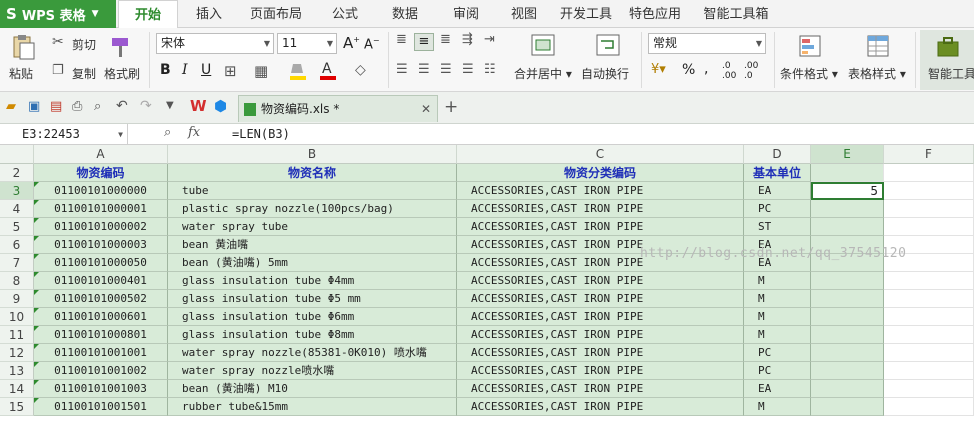 Image resolution: width=974 pixels, height=422 pixels. Describe the element at coordinates (777, 227) in the screenshot. I see `cell-base-unit: ST` at that location.